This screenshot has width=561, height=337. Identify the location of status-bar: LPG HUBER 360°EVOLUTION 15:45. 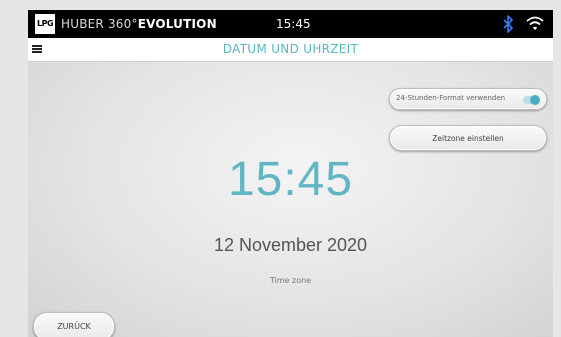
(290, 24).